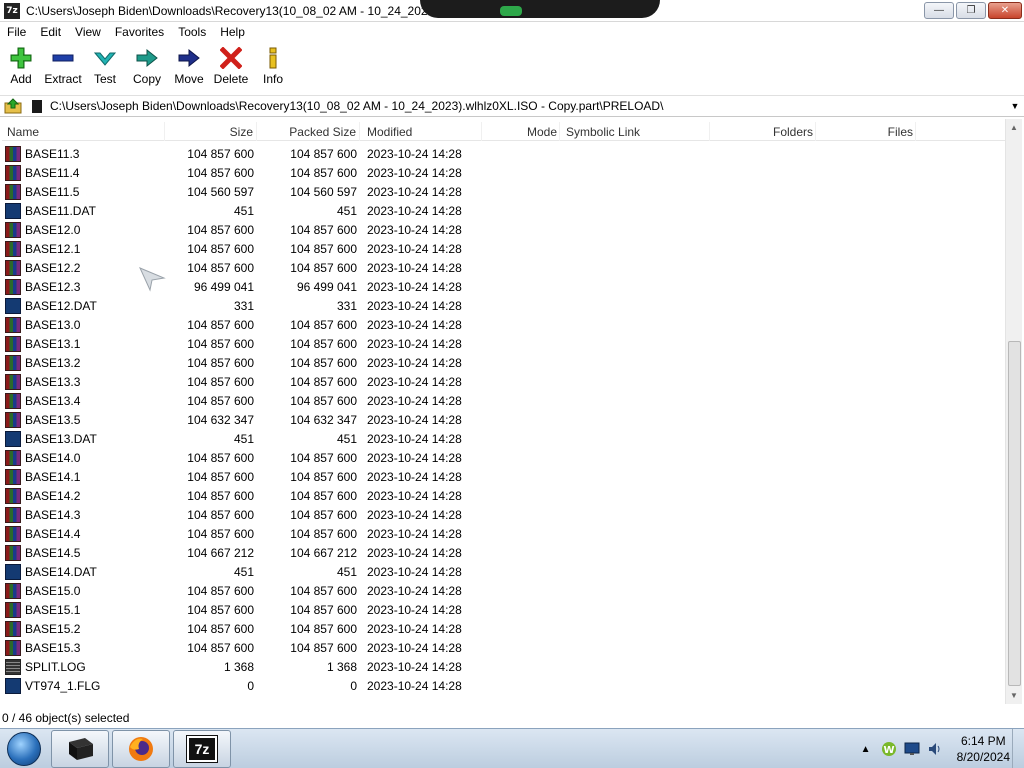 This screenshot has width=1024, height=768. What do you see at coordinates (83, 131) in the screenshot?
I see `column-name: Name` at bounding box center [83, 131].